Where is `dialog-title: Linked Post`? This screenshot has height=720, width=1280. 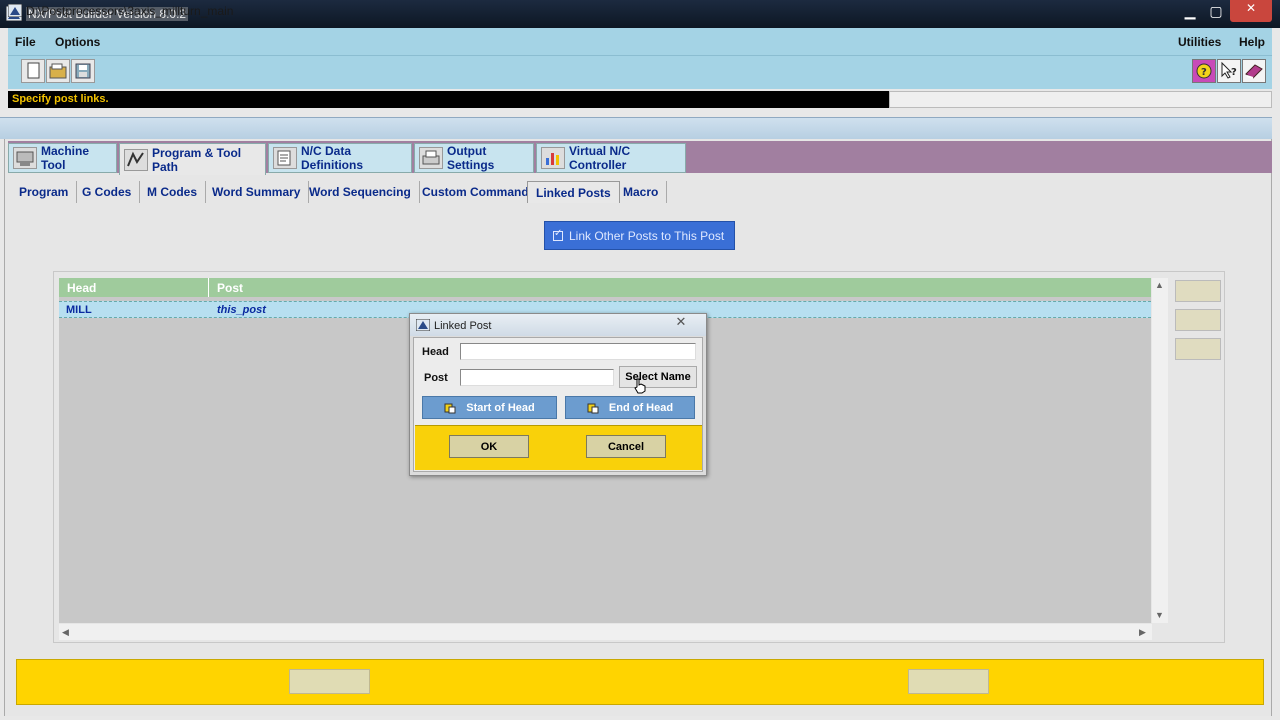 dialog-title: Linked Post is located at coordinates (463, 326).